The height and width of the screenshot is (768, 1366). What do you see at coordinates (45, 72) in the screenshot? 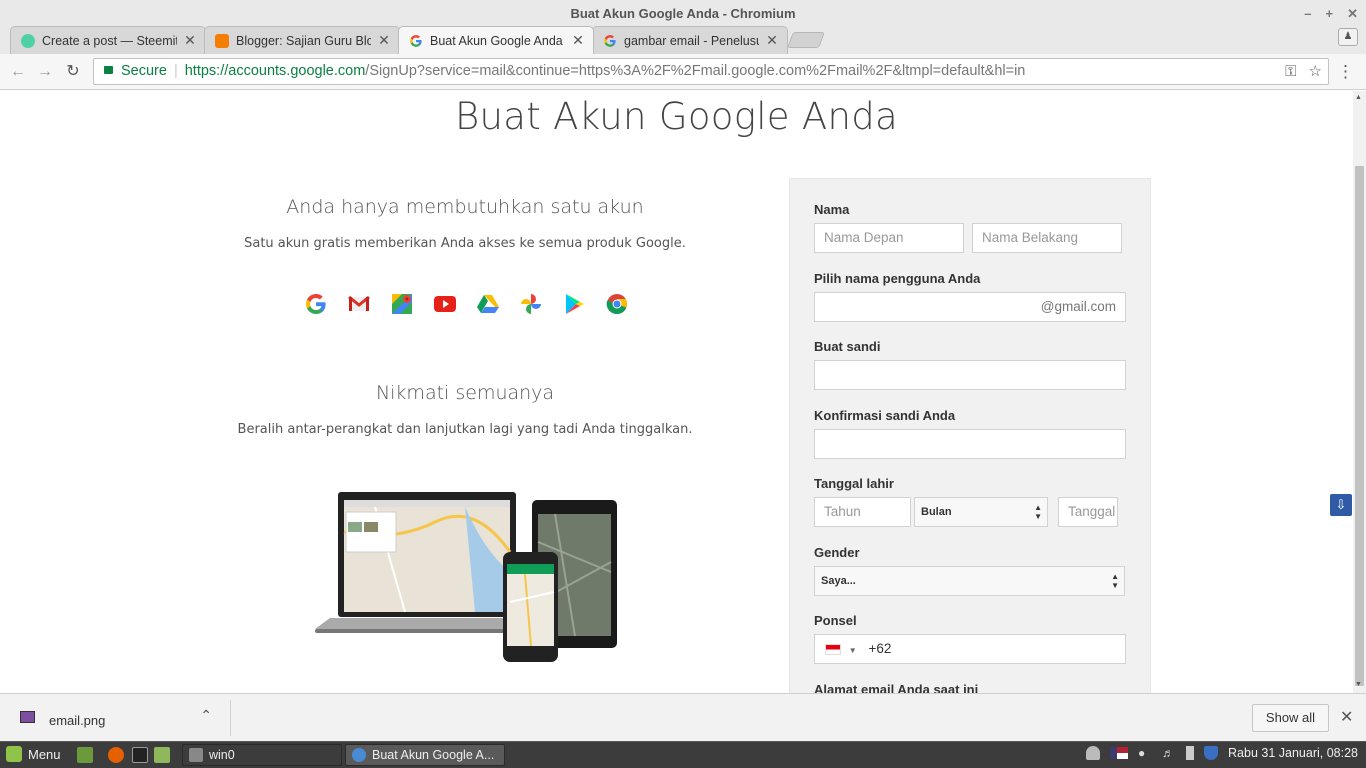
I see `forward-button: →` at bounding box center [45, 72].